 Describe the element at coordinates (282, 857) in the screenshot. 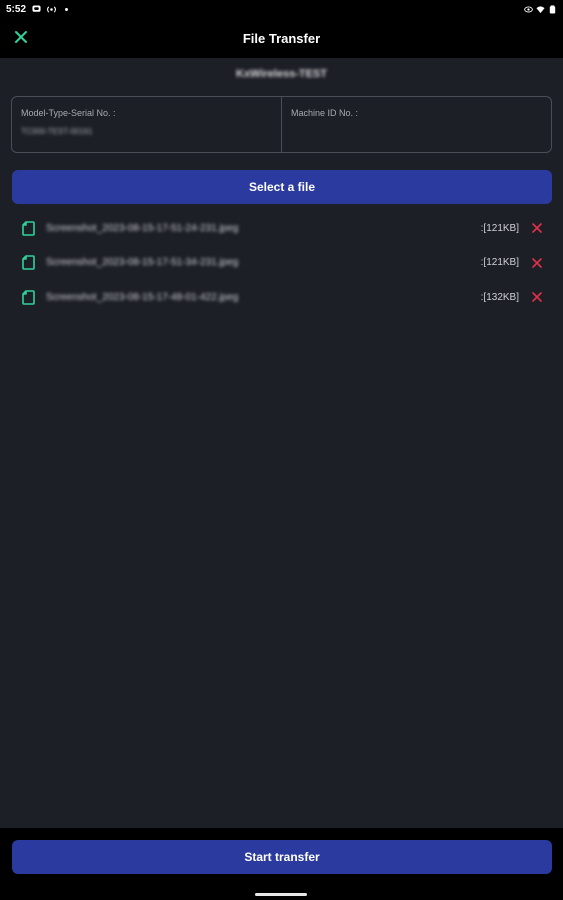

I see `start-transfer-button: Start transfer` at that location.